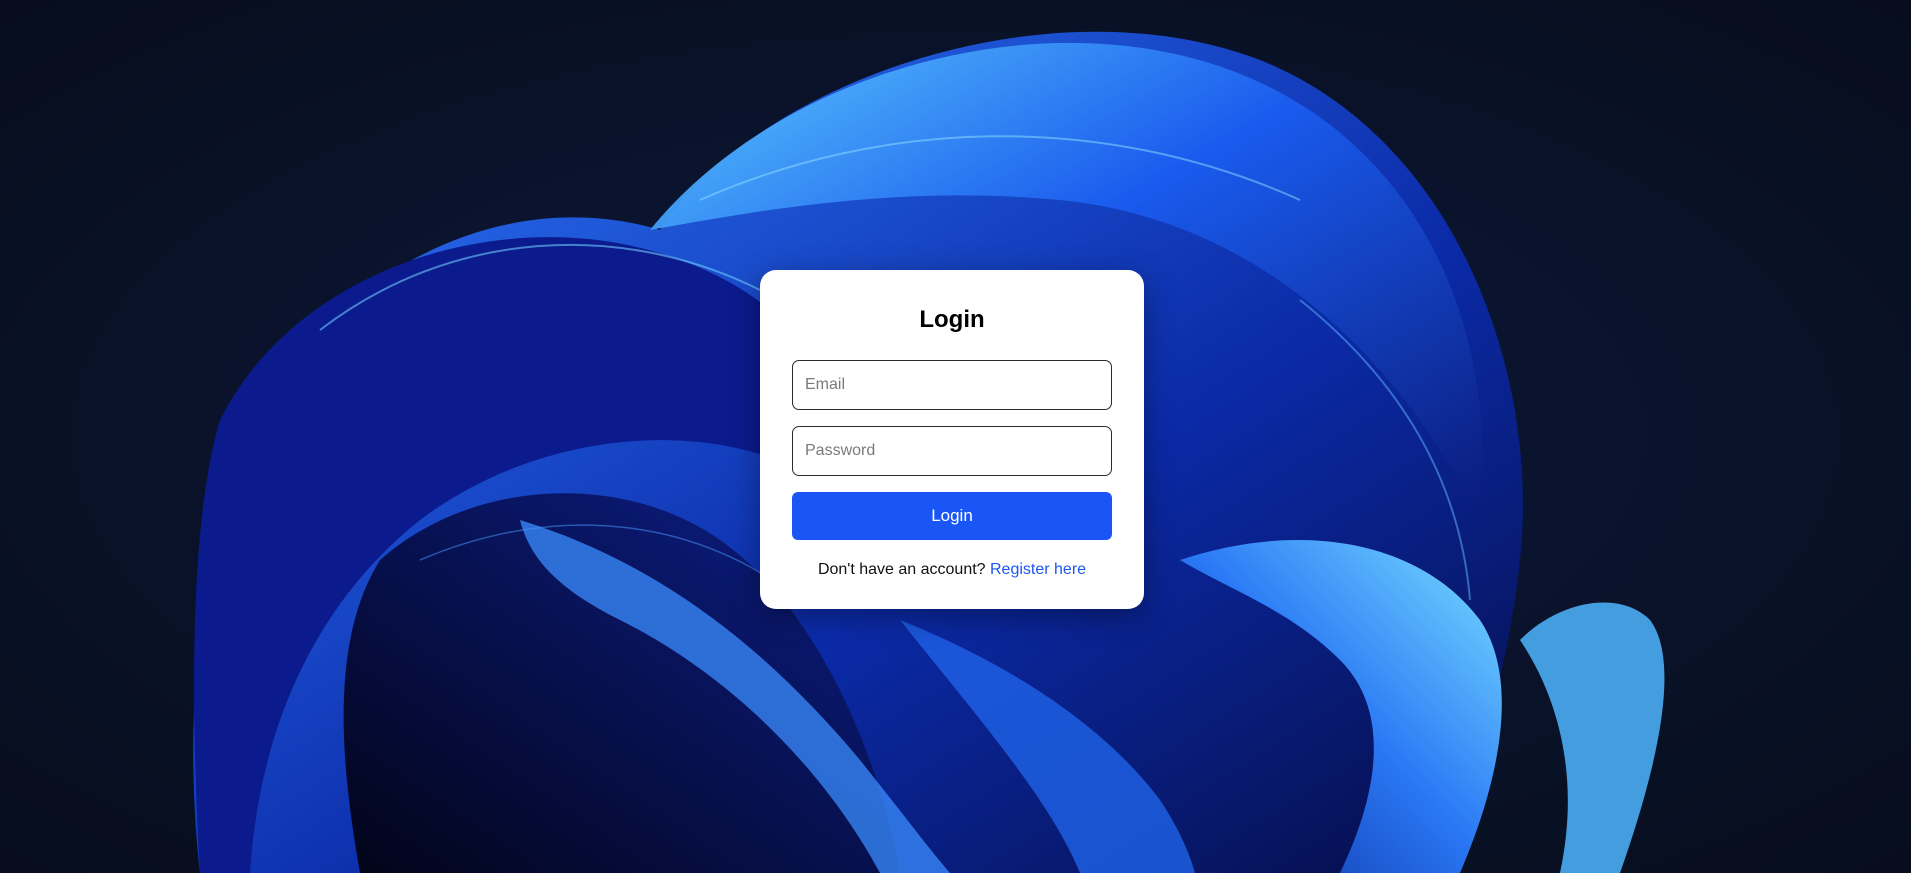 The height and width of the screenshot is (873, 1911). I want to click on register-link: Register here, so click(1038, 569).